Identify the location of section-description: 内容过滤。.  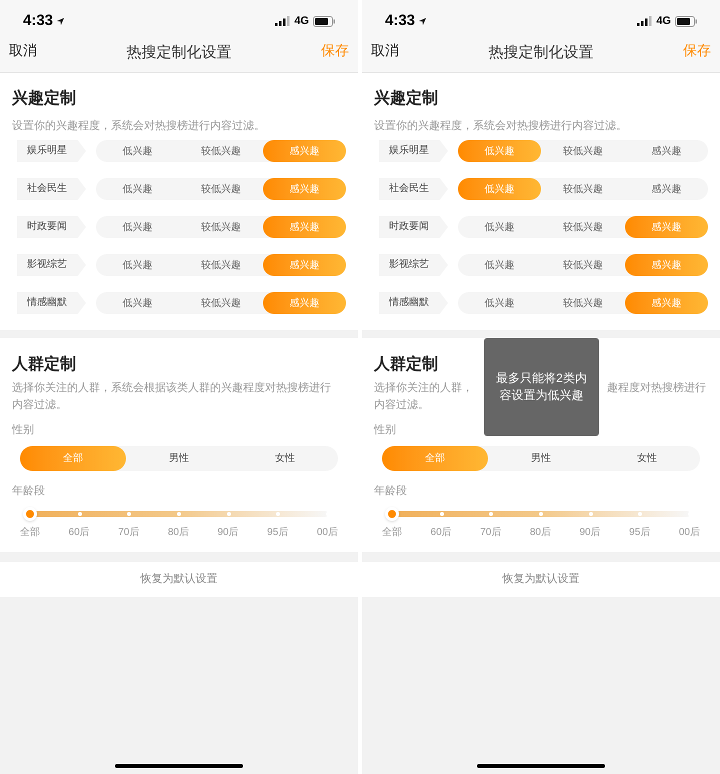
(402, 405).